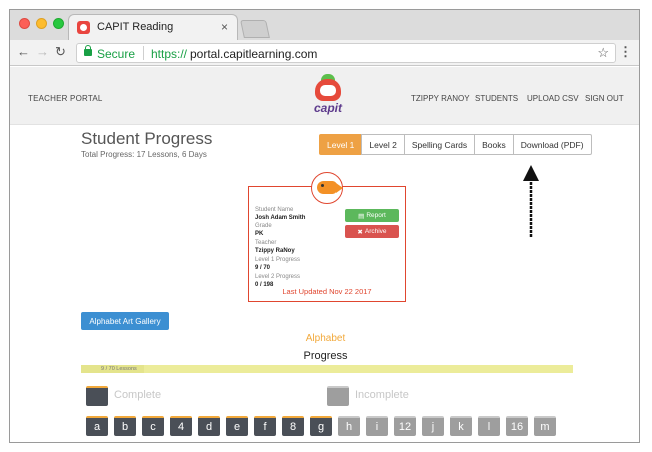 This screenshot has width=652, height=452. Describe the element at coordinates (65, 98) in the screenshot. I see `teacher-portal-link: TEACHER PORTAL` at that location.